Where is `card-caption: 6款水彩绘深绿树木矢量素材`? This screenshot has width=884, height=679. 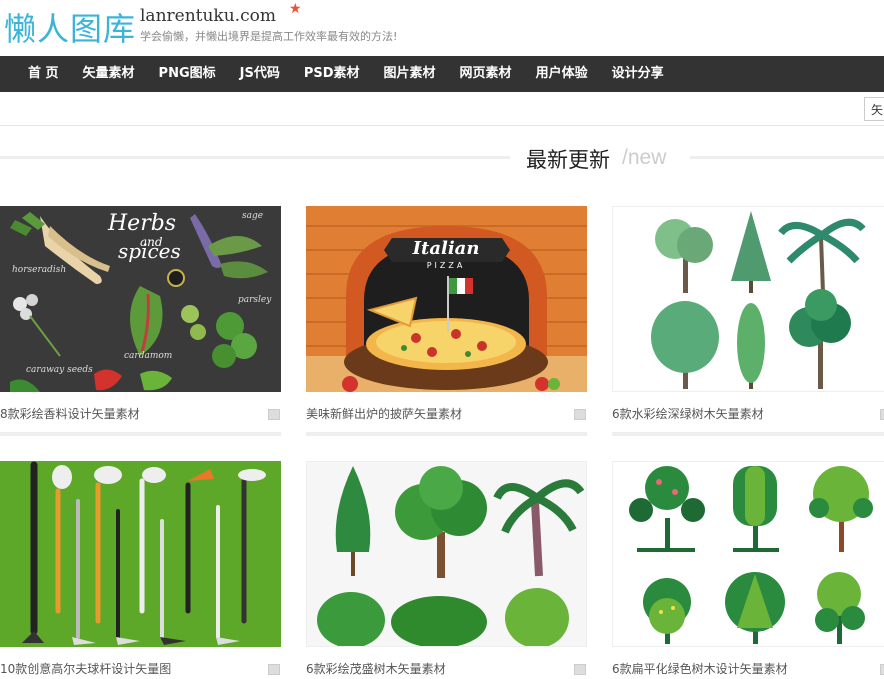 card-caption: 6款水彩绘深绿树木矢量素材 is located at coordinates (688, 413).